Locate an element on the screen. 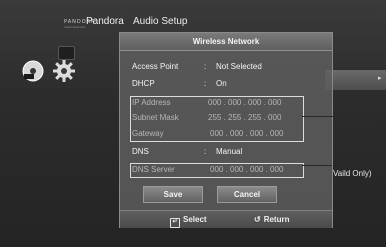 This screenshot has height=247, width=386. callout-note: Vaild Only) is located at coordinates (352, 173).